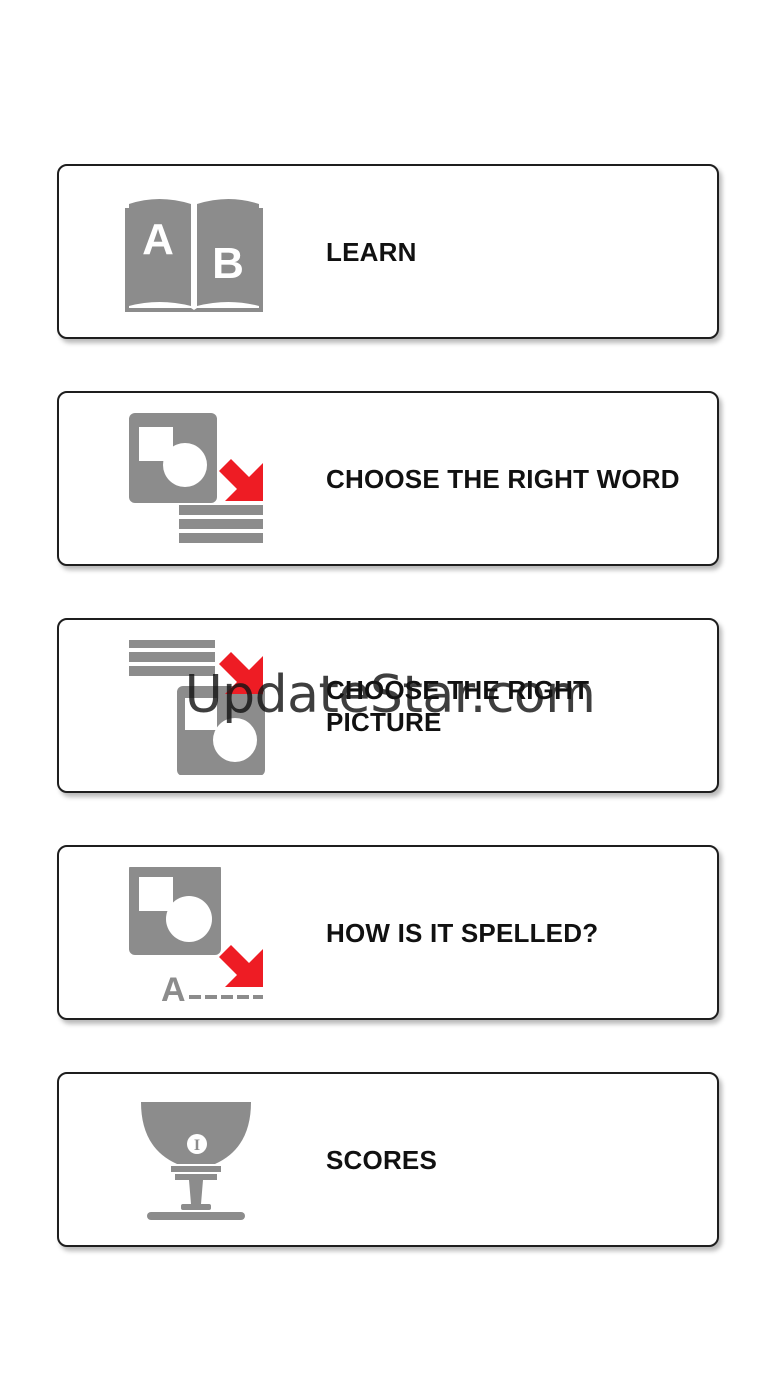 This screenshot has height=1387, width=780. I want to click on spelling-icon: A, so click(194, 934).